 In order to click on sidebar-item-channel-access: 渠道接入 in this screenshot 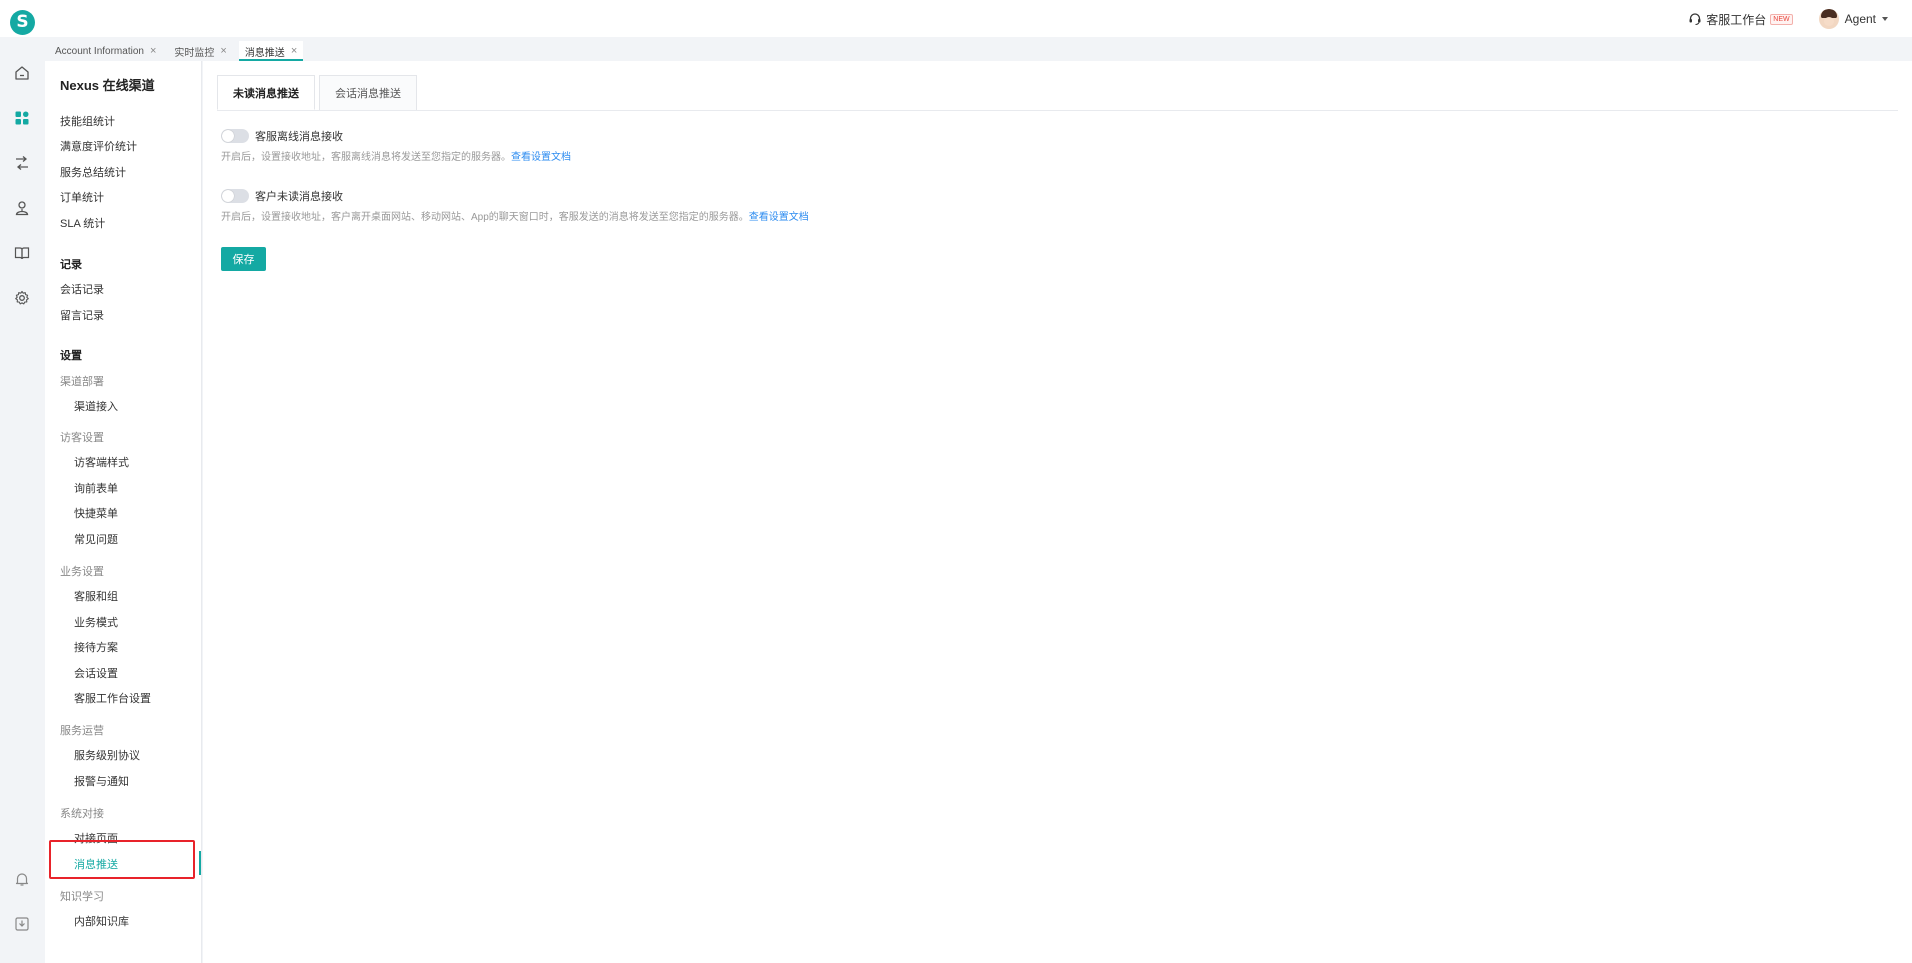, I will do `click(96, 406)`.